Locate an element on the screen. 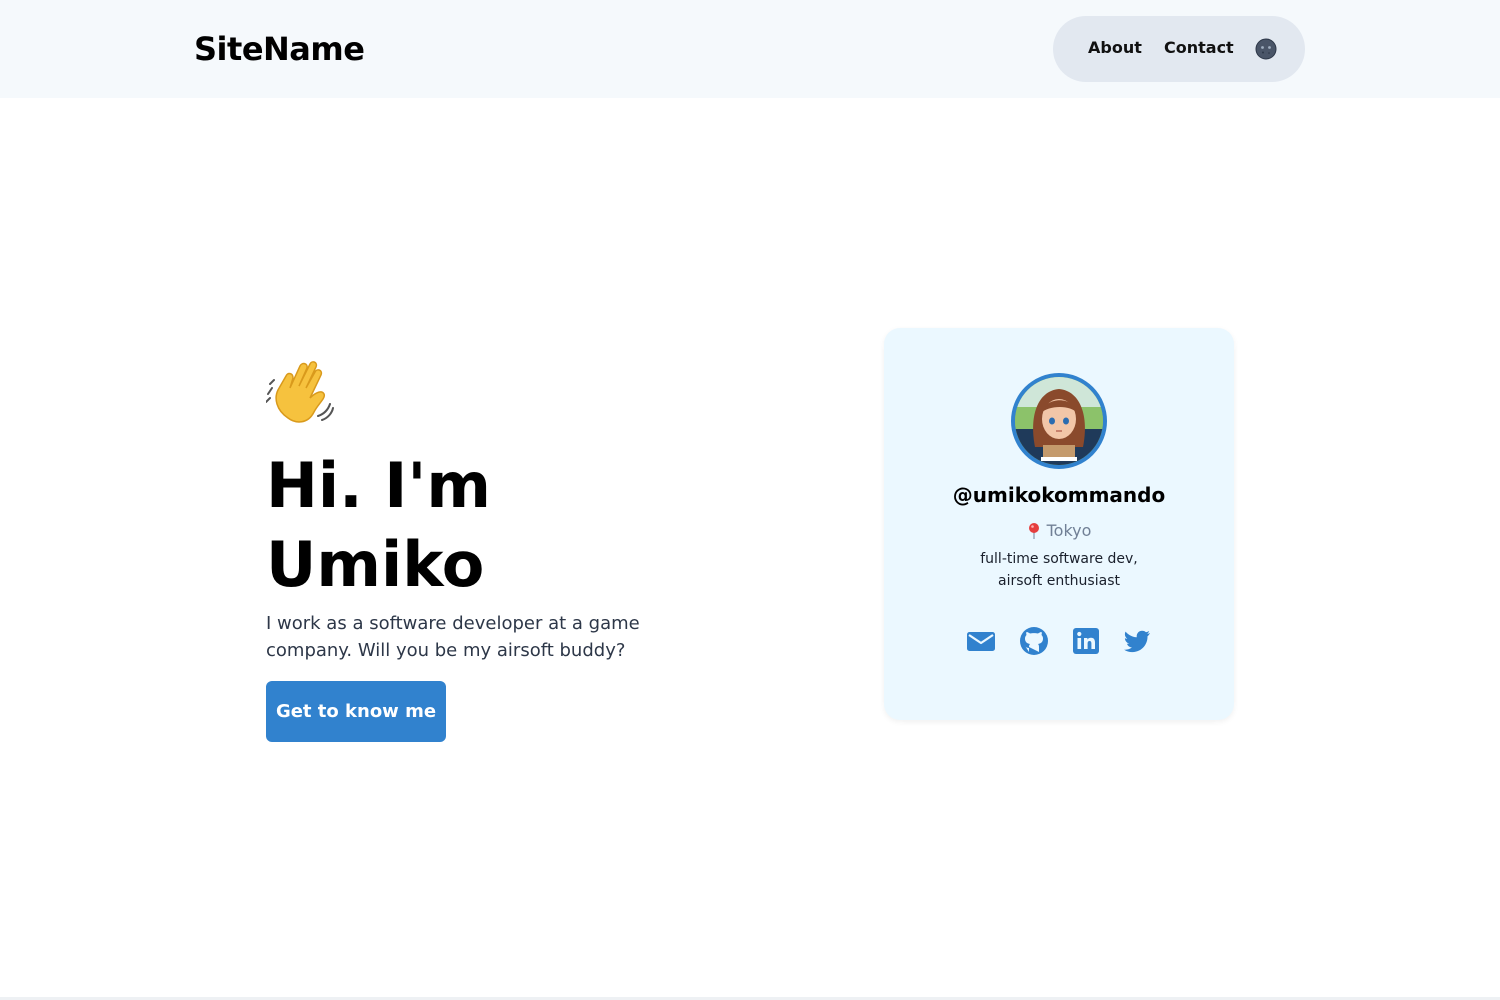 The width and height of the screenshot is (1500, 1000). avatar is located at coordinates (1059, 421).